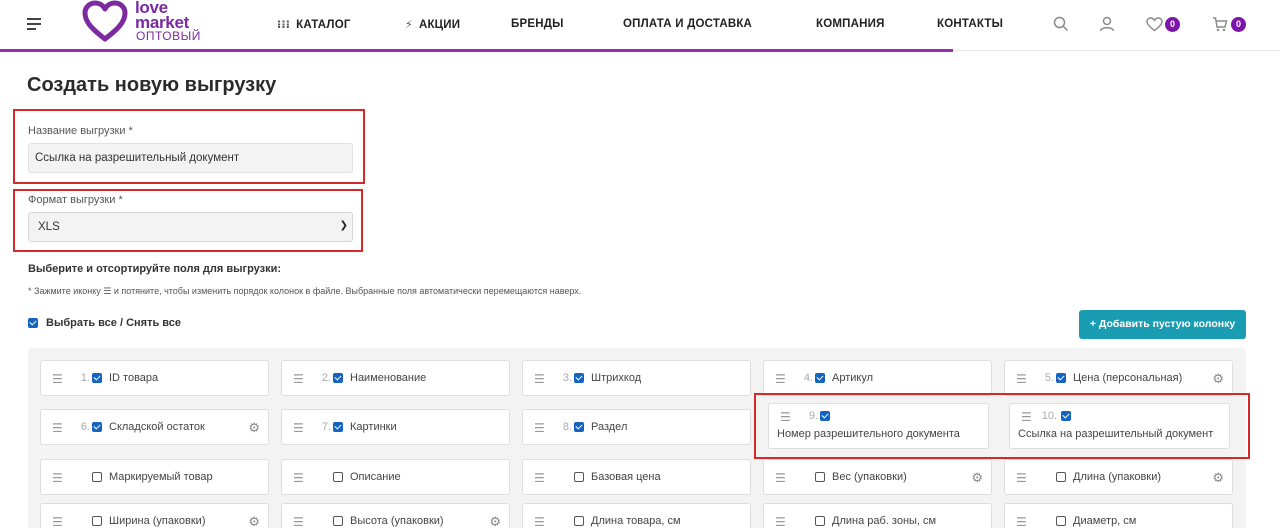  I want to click on nav-catalog: ⁝⁝⁝ КАТАЛОГ, so click(314, 24).